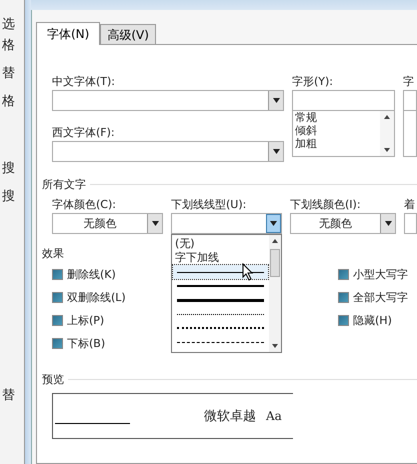 This screenshot has width=417, height=464. What do you see at coordinates (78, 320) in the screenshot?
I see `checkbox: 上标(P)` at bounding box center [78, 320].